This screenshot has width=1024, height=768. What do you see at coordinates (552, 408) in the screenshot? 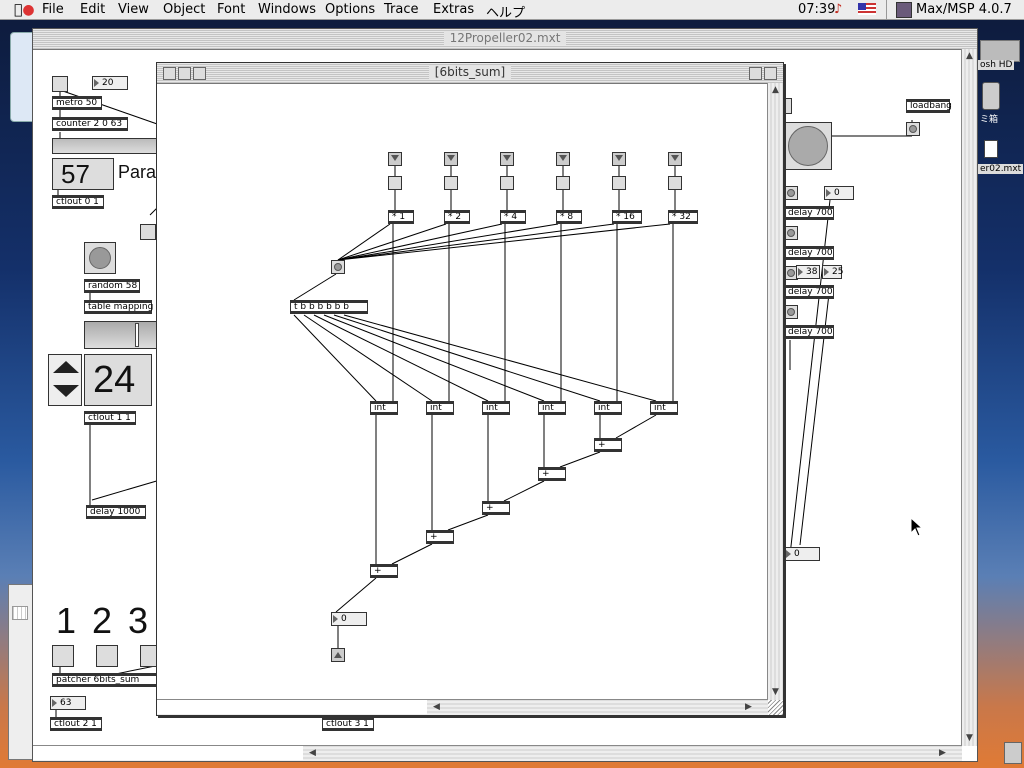
I see `int-object-4: int` at bounding box center [552, 408].